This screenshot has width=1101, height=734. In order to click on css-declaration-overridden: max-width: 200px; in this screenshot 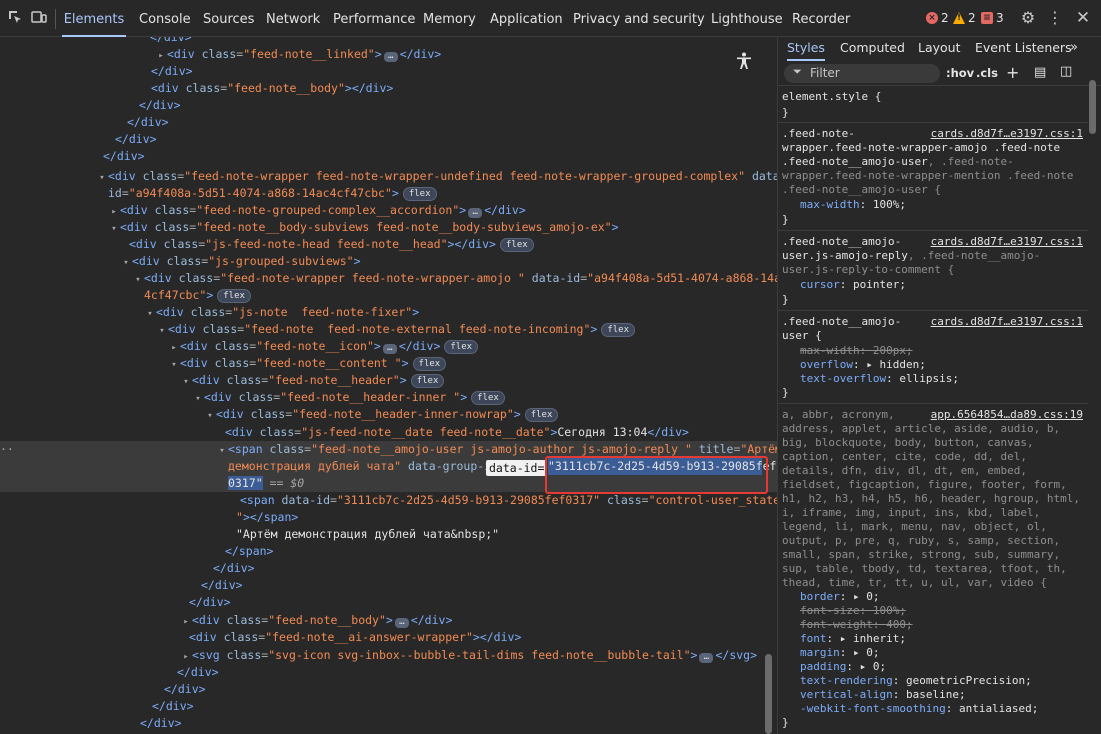, I will do `click(935, 351)`.